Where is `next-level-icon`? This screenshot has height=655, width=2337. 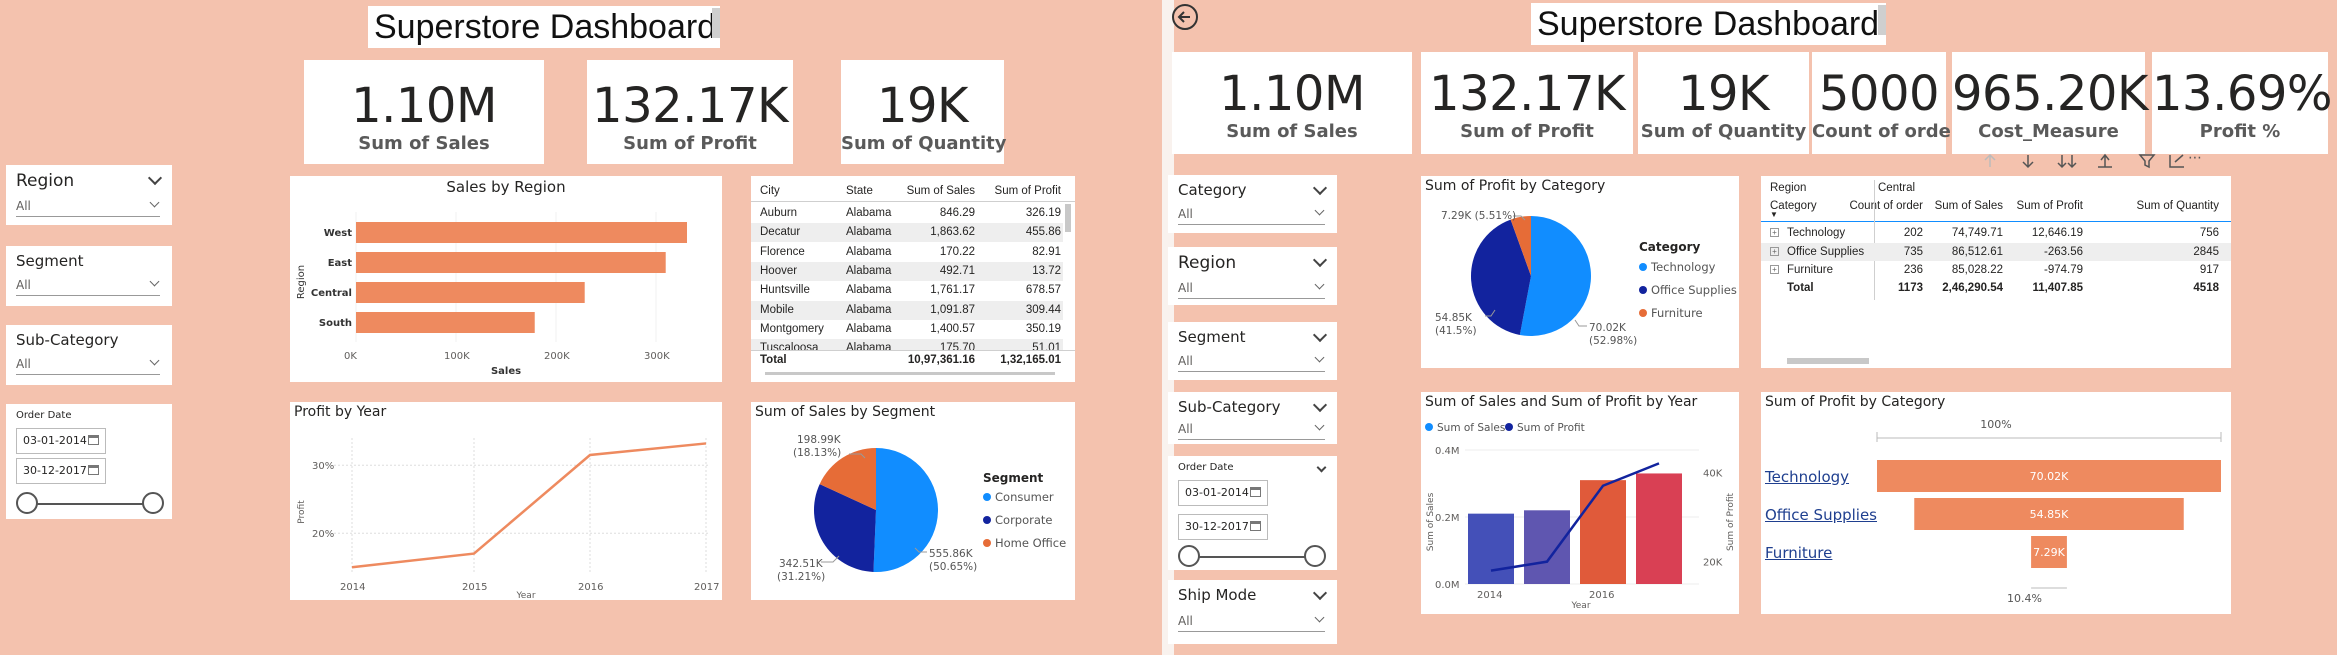 next-level-icon is located at coordinates (2067, 162).